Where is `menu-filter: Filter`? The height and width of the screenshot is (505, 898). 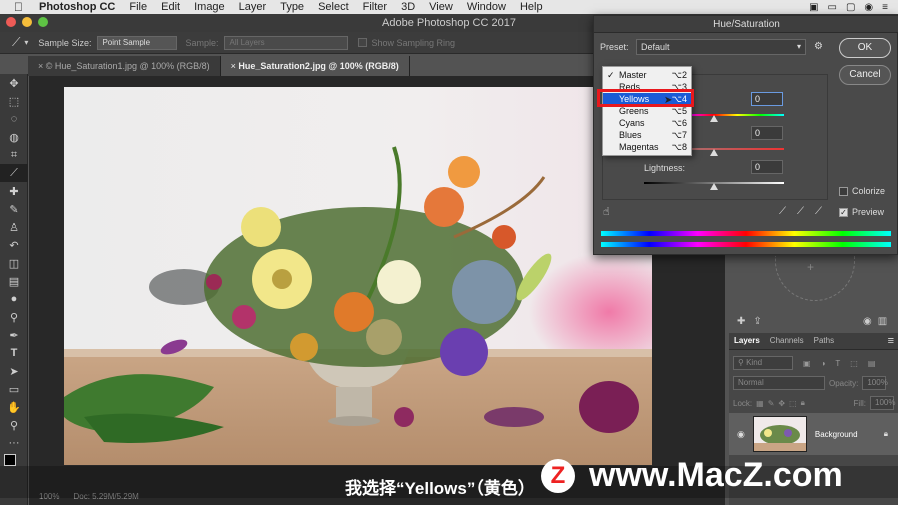
menu-filter: Filter is located at coordinates (375, 7).